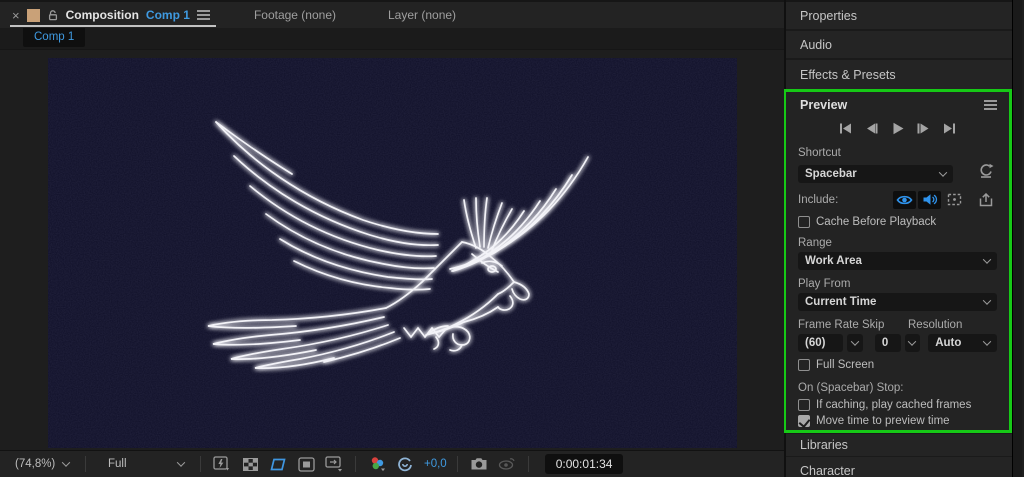  Describe the element at coordinates (507, 464) in the screenshot. I see `show-snapshot-button` at that location.